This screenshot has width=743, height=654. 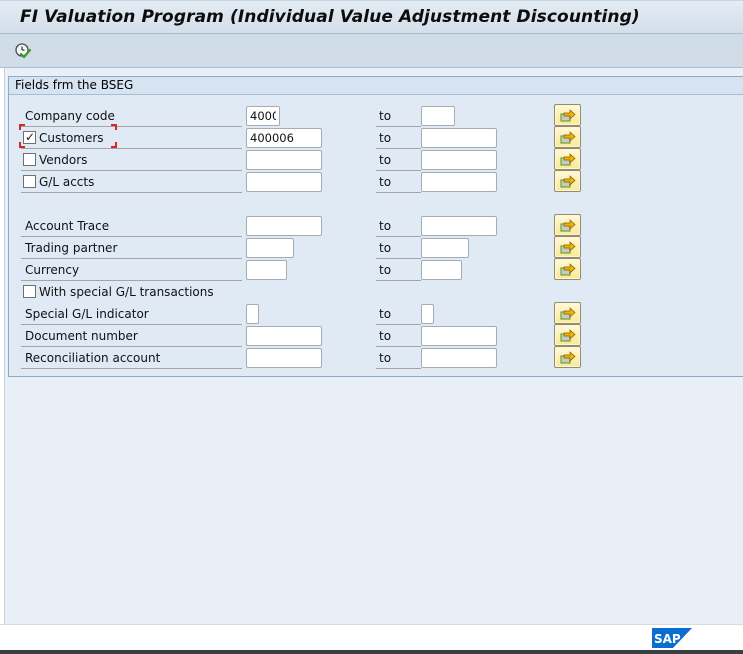 What do you see at coordinates (29, 181) in the screenshot?
I see `gl-accounts-checkbox` at bounding box center [29, 181].